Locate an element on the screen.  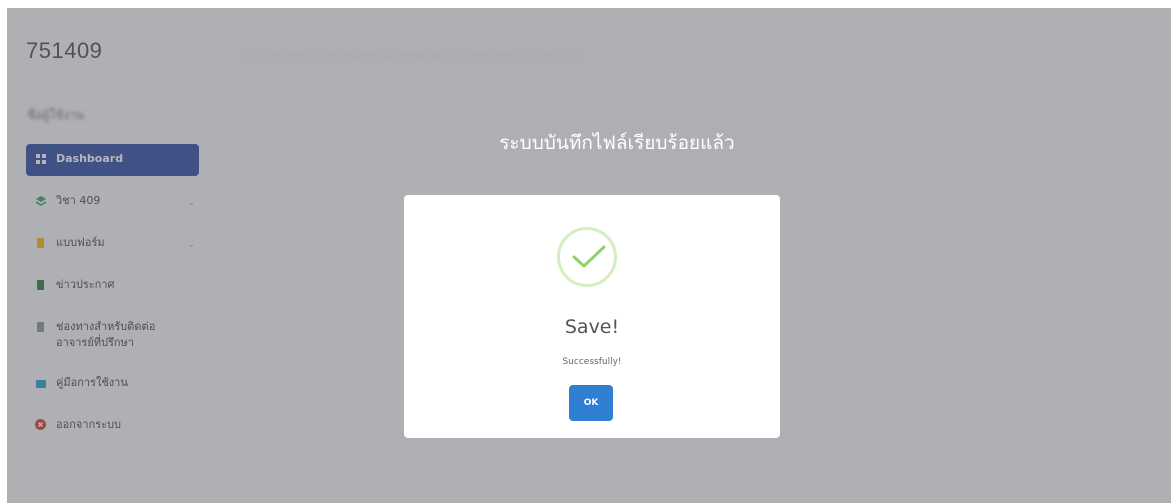
dialog-title: Save! is located at coordinates (592, 327).